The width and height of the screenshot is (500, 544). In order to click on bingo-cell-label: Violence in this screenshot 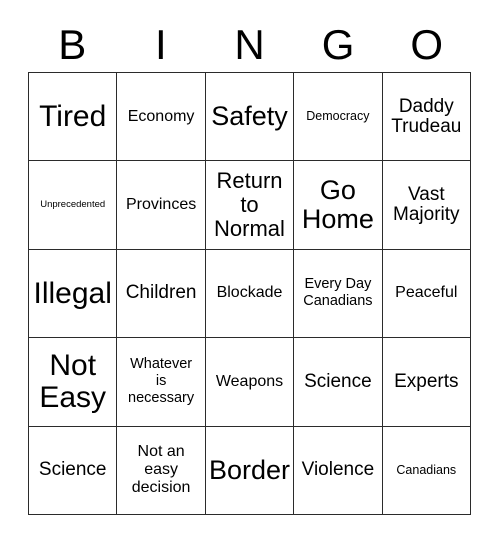, I will do `click(338, 470)`.